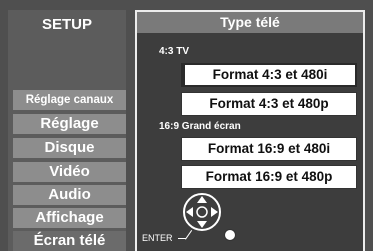 This screenshot has width=373, height=251. I want to click on option-16-9-480i: Format 16:9 et 480i, so click(269, 149).